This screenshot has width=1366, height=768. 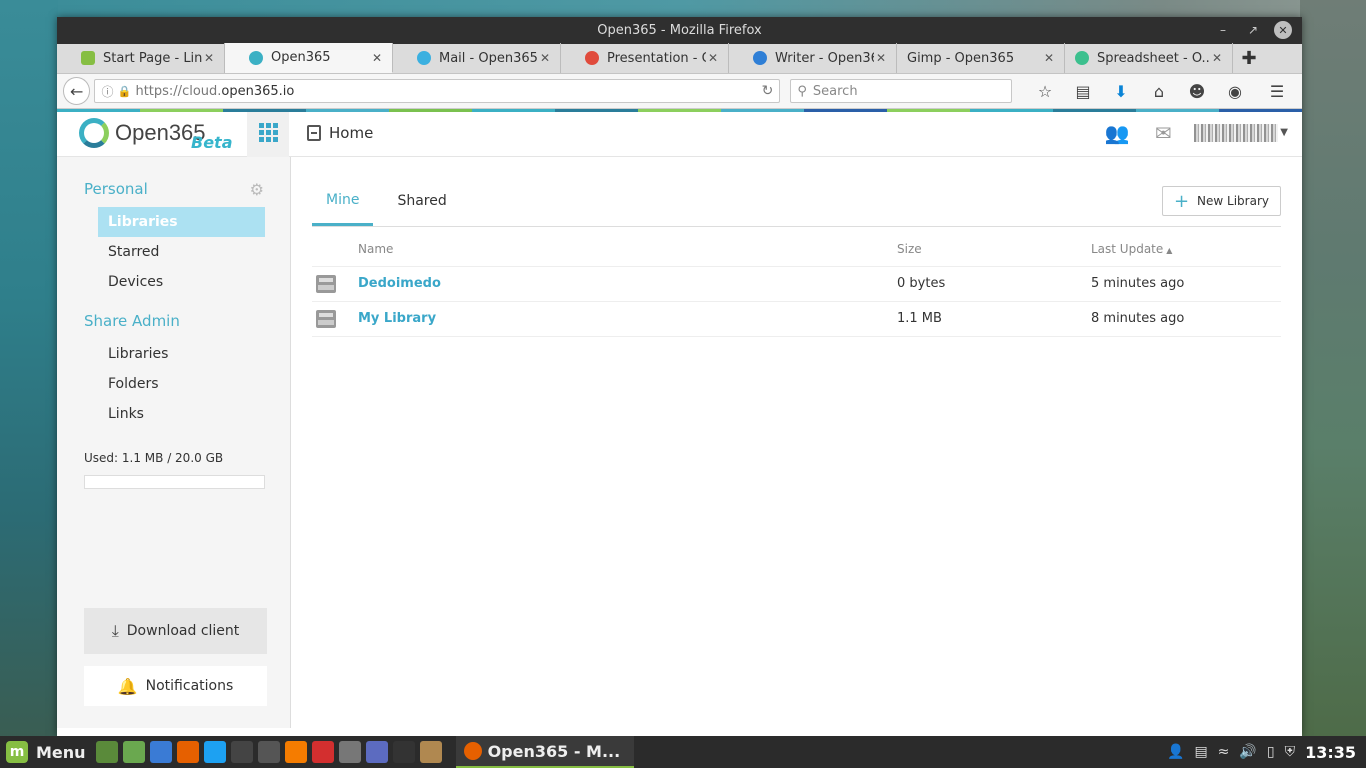 I want to click on user-icon: 👤, so click(x=1175, y=752).